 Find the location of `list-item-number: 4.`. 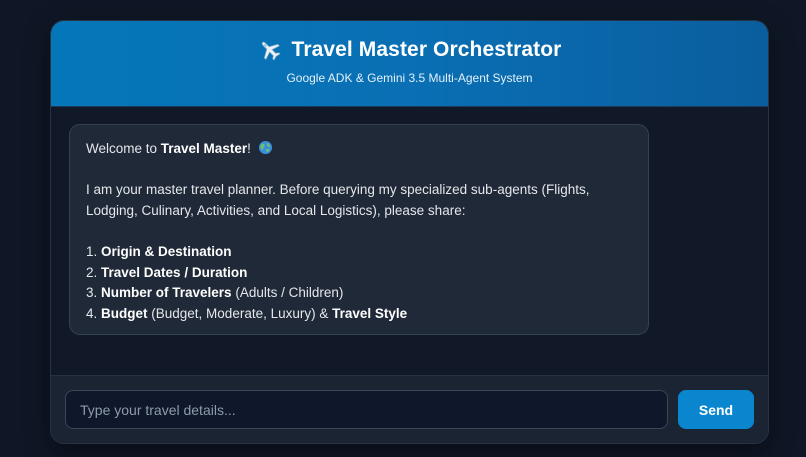

list-item-number: 4. is located at coordinates (94, 313).